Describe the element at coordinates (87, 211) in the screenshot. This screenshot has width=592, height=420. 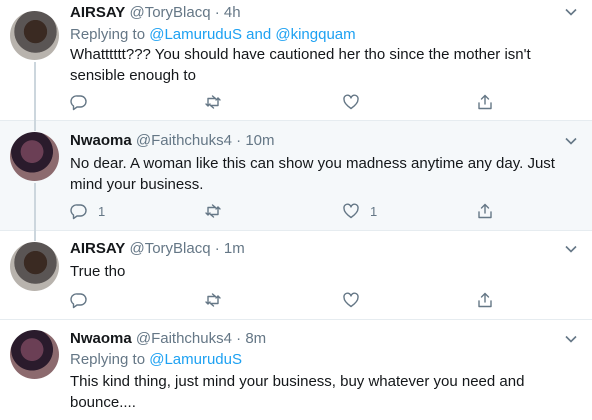
I see `reply-button: 1` at that location.